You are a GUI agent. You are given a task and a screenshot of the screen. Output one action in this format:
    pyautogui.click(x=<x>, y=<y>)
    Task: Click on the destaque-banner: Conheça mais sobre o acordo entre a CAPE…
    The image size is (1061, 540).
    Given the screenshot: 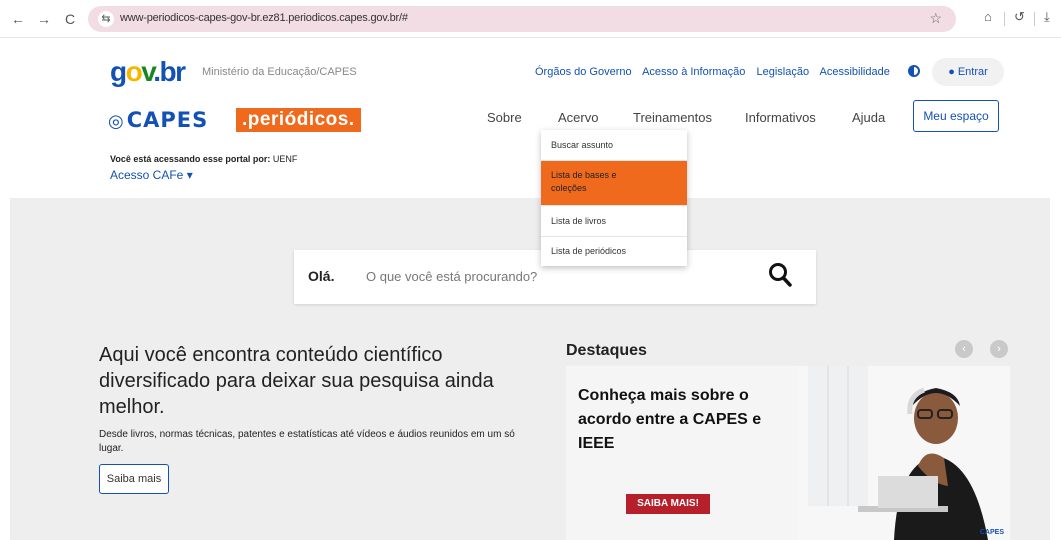 What is the action you would take?
    pyautogui.click(x=788, y=453)
    